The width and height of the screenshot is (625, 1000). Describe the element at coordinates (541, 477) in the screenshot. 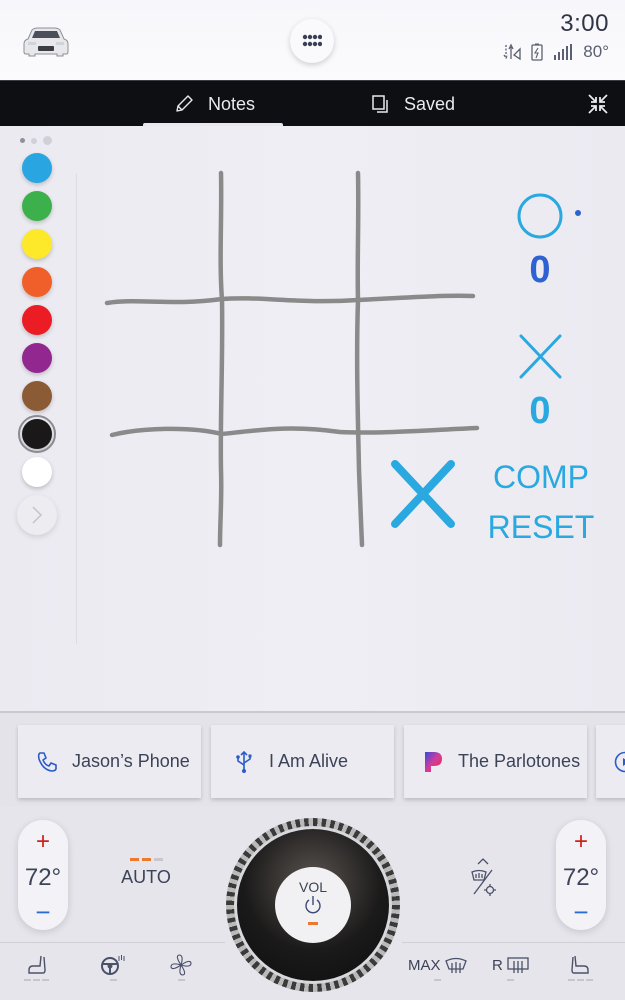

I see `comp-label: COMP` at that location.